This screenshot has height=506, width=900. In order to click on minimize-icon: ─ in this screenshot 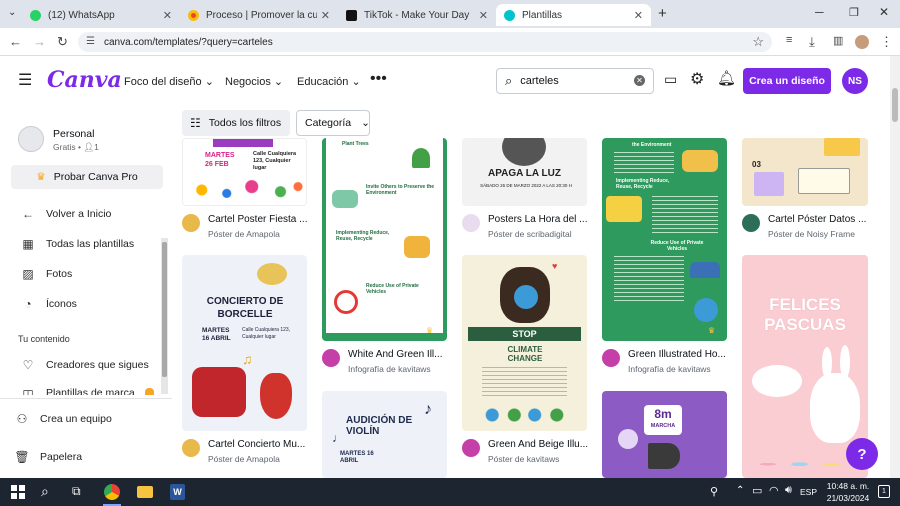, I will do `click(819, 12)`.